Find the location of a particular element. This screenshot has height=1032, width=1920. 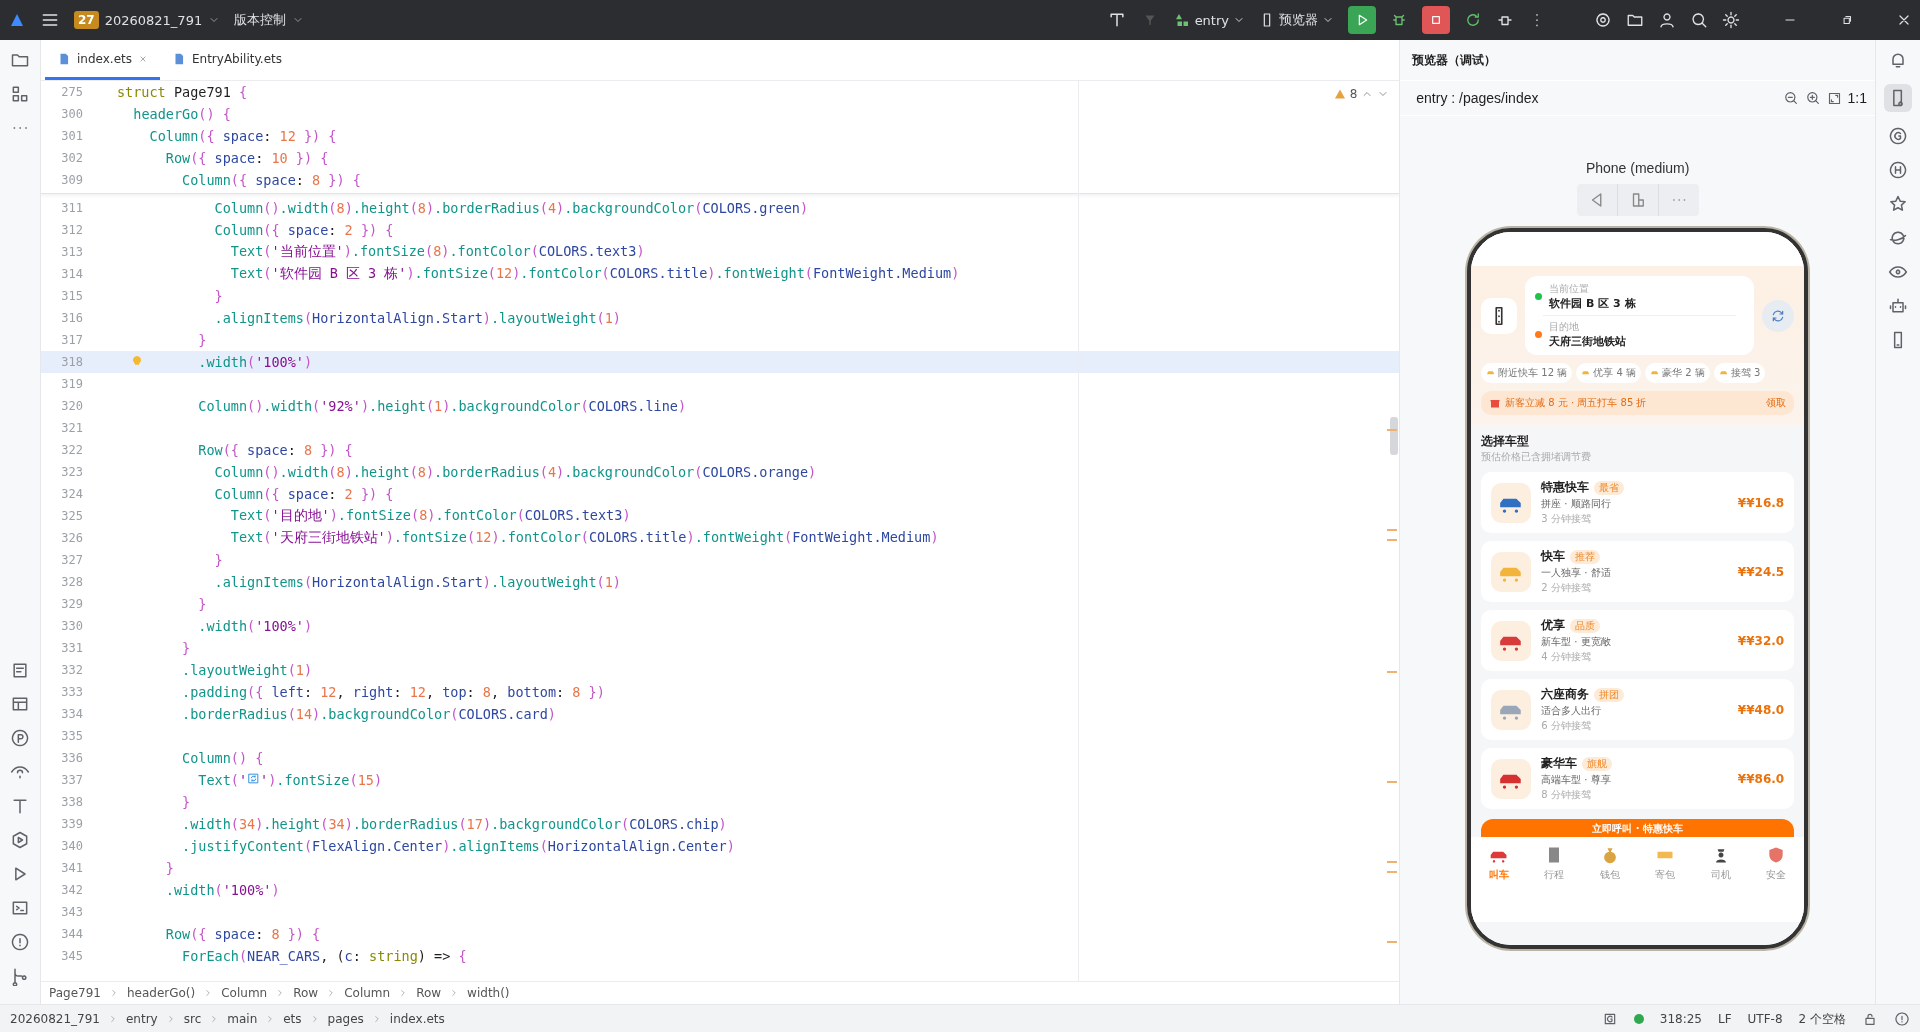

ride-tag: 最省 is located at coordinates (1609, 487).